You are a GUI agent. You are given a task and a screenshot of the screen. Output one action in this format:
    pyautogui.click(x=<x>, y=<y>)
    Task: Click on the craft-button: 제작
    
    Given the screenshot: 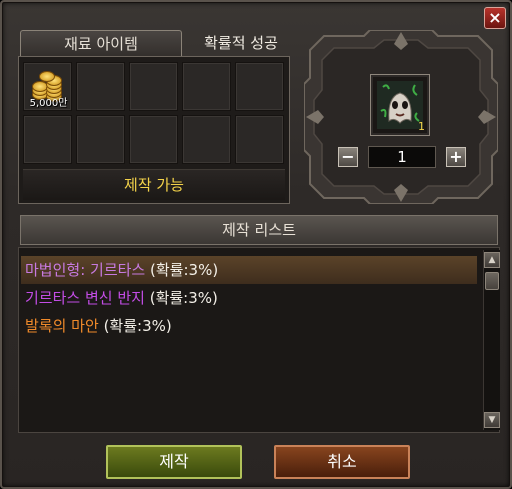 What is the action you would take?
    pyautogui.click(x=174, y=462)
    